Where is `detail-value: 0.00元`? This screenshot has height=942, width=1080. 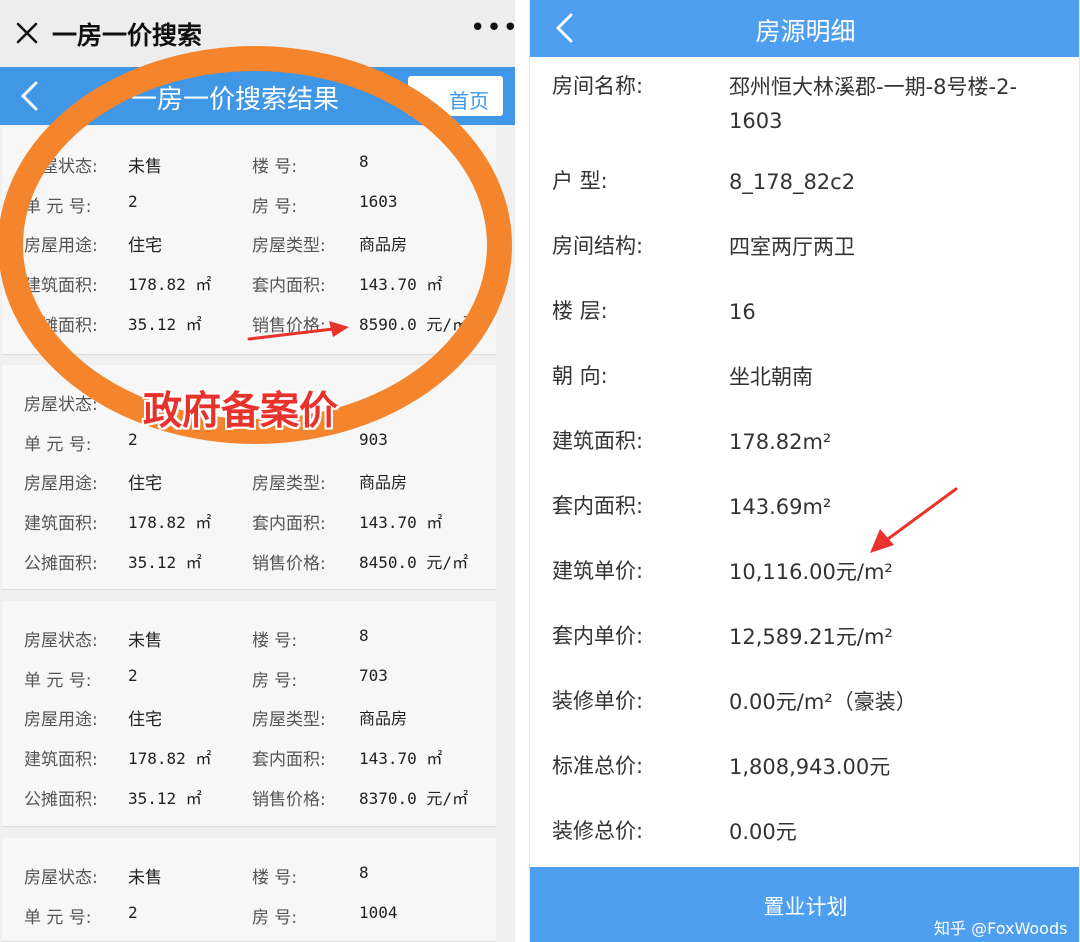
detail-value: 0.00元 is located at coordinates (763, 832).